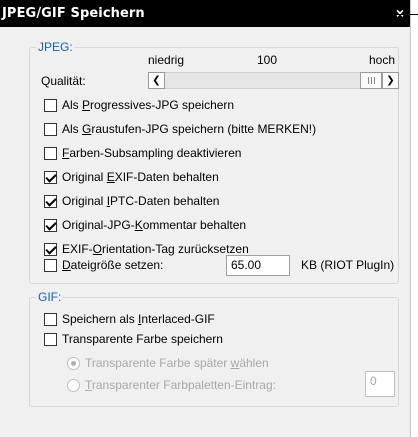  What do you see at coordinates (348, 265) in the screenshot?
I see `filesize-unit: KB (RIOT PlugIn)` at bounding box center [348, 265].